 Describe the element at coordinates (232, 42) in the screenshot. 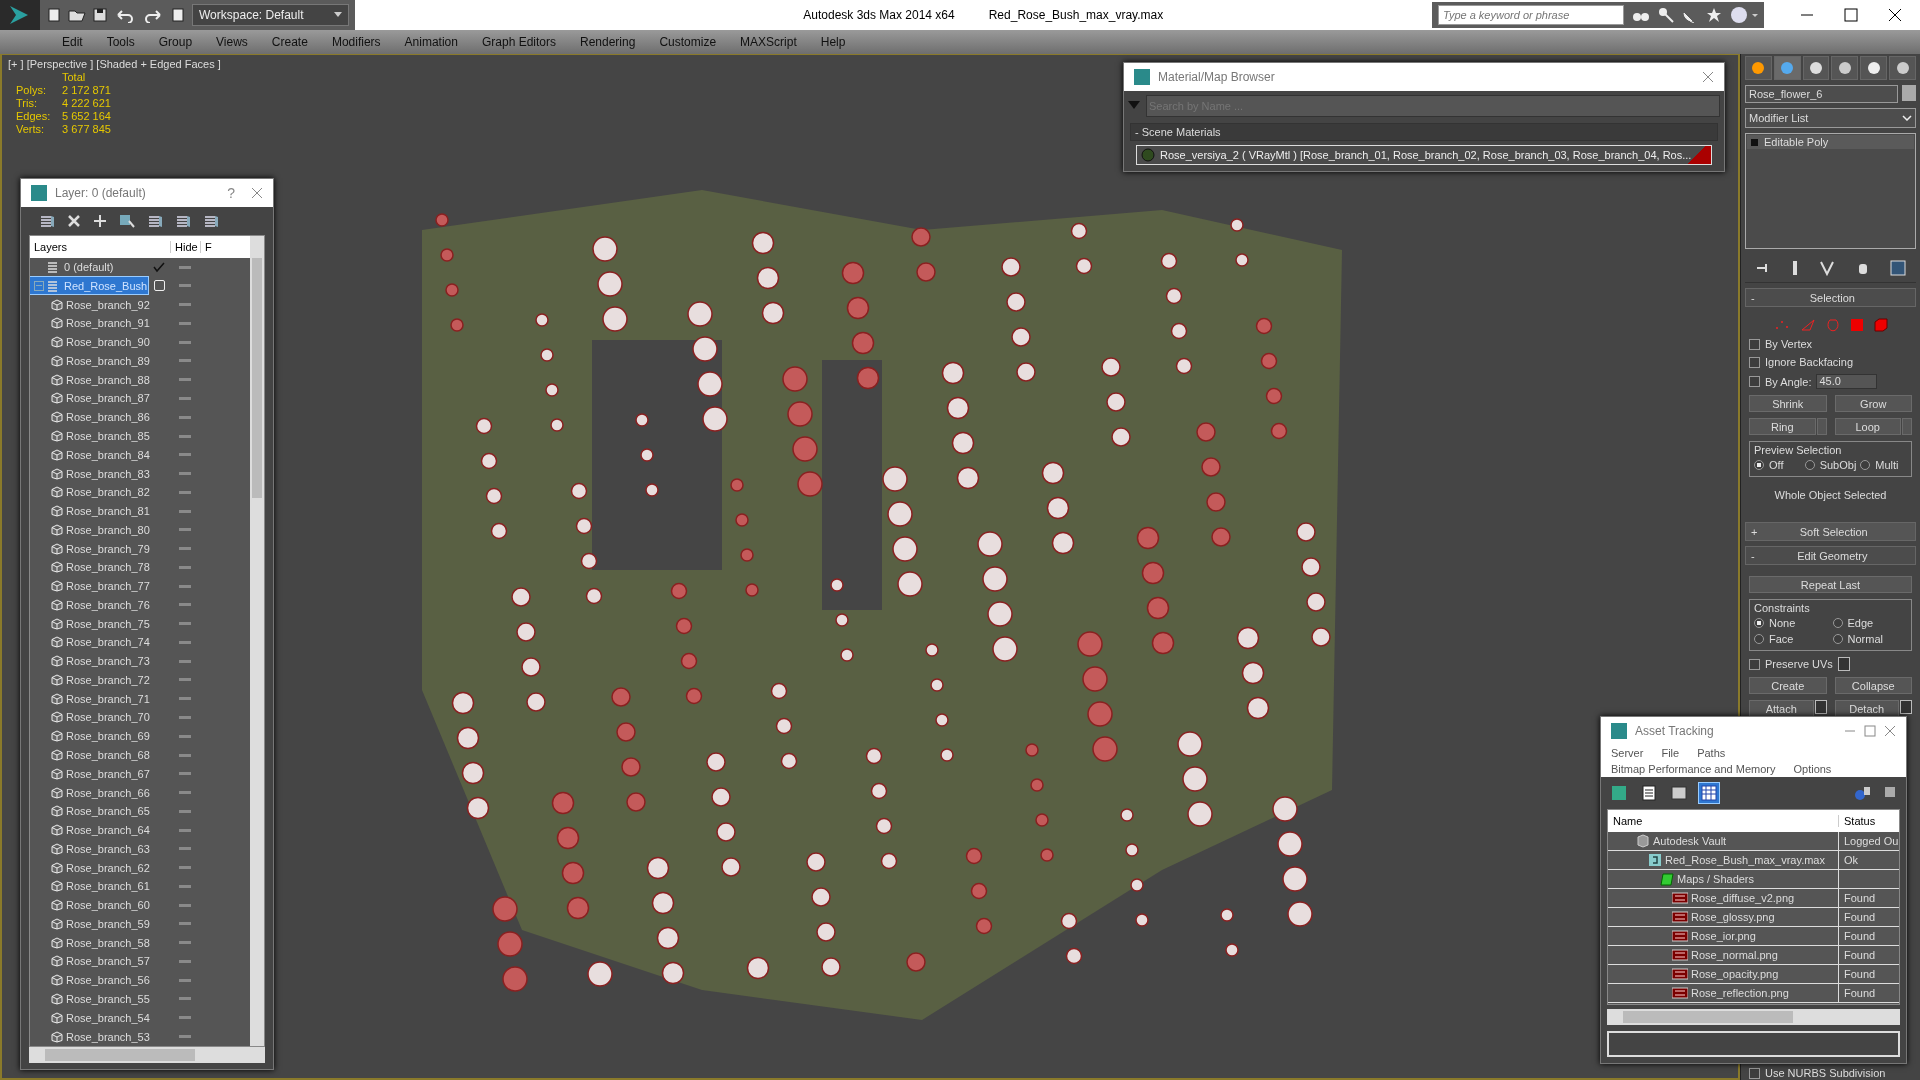

I see `menu-item: Views` at that location.